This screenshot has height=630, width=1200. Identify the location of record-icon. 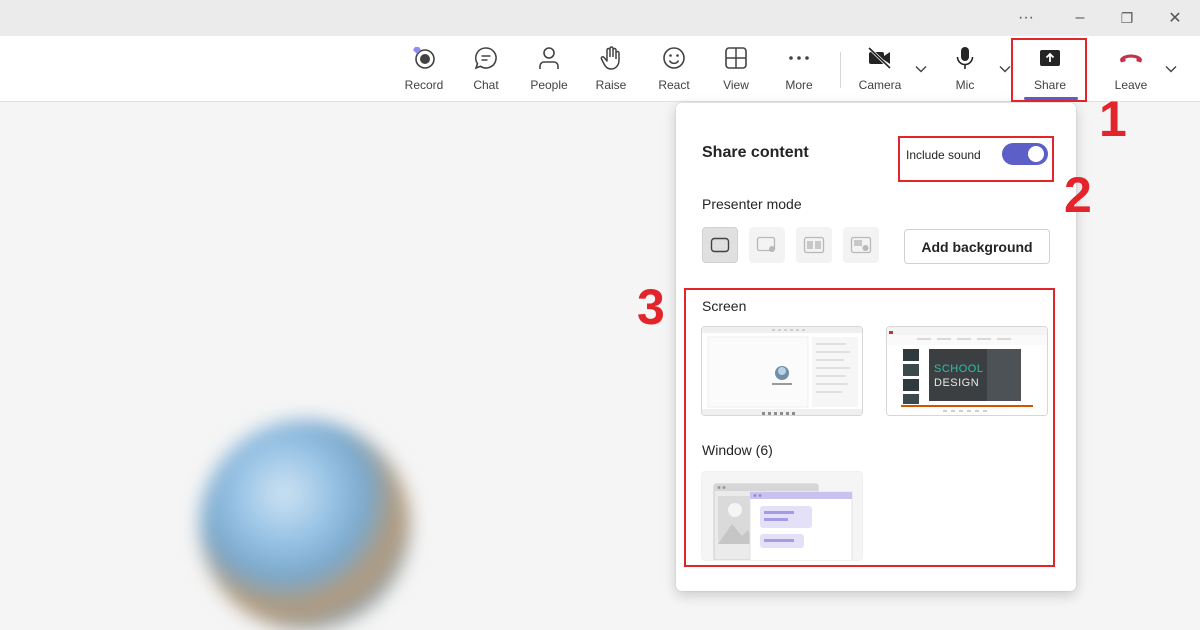
(424, 58).